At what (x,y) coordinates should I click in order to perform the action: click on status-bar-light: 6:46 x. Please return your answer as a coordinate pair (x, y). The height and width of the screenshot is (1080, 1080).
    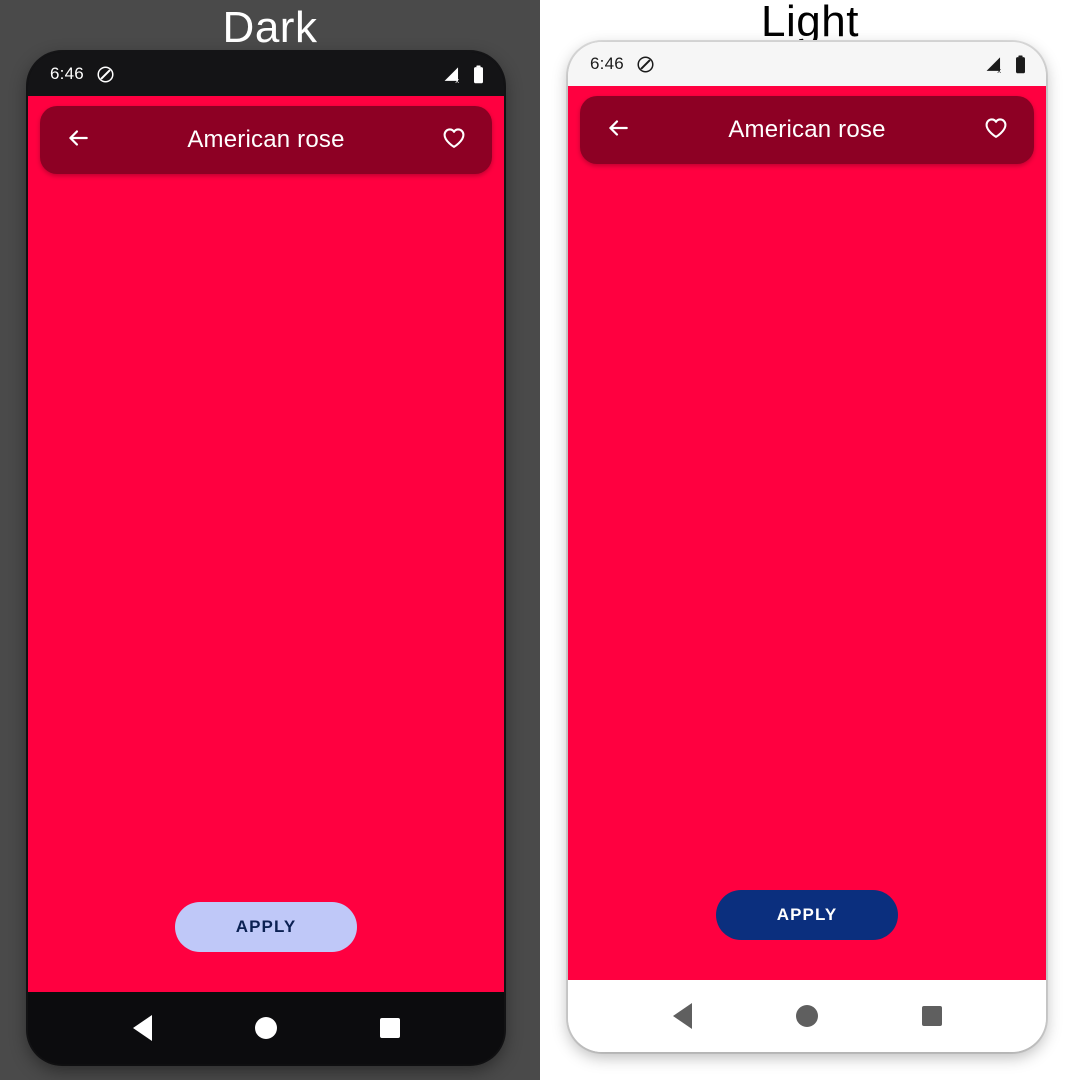
    Looking at the image, I should click on (807, 64).